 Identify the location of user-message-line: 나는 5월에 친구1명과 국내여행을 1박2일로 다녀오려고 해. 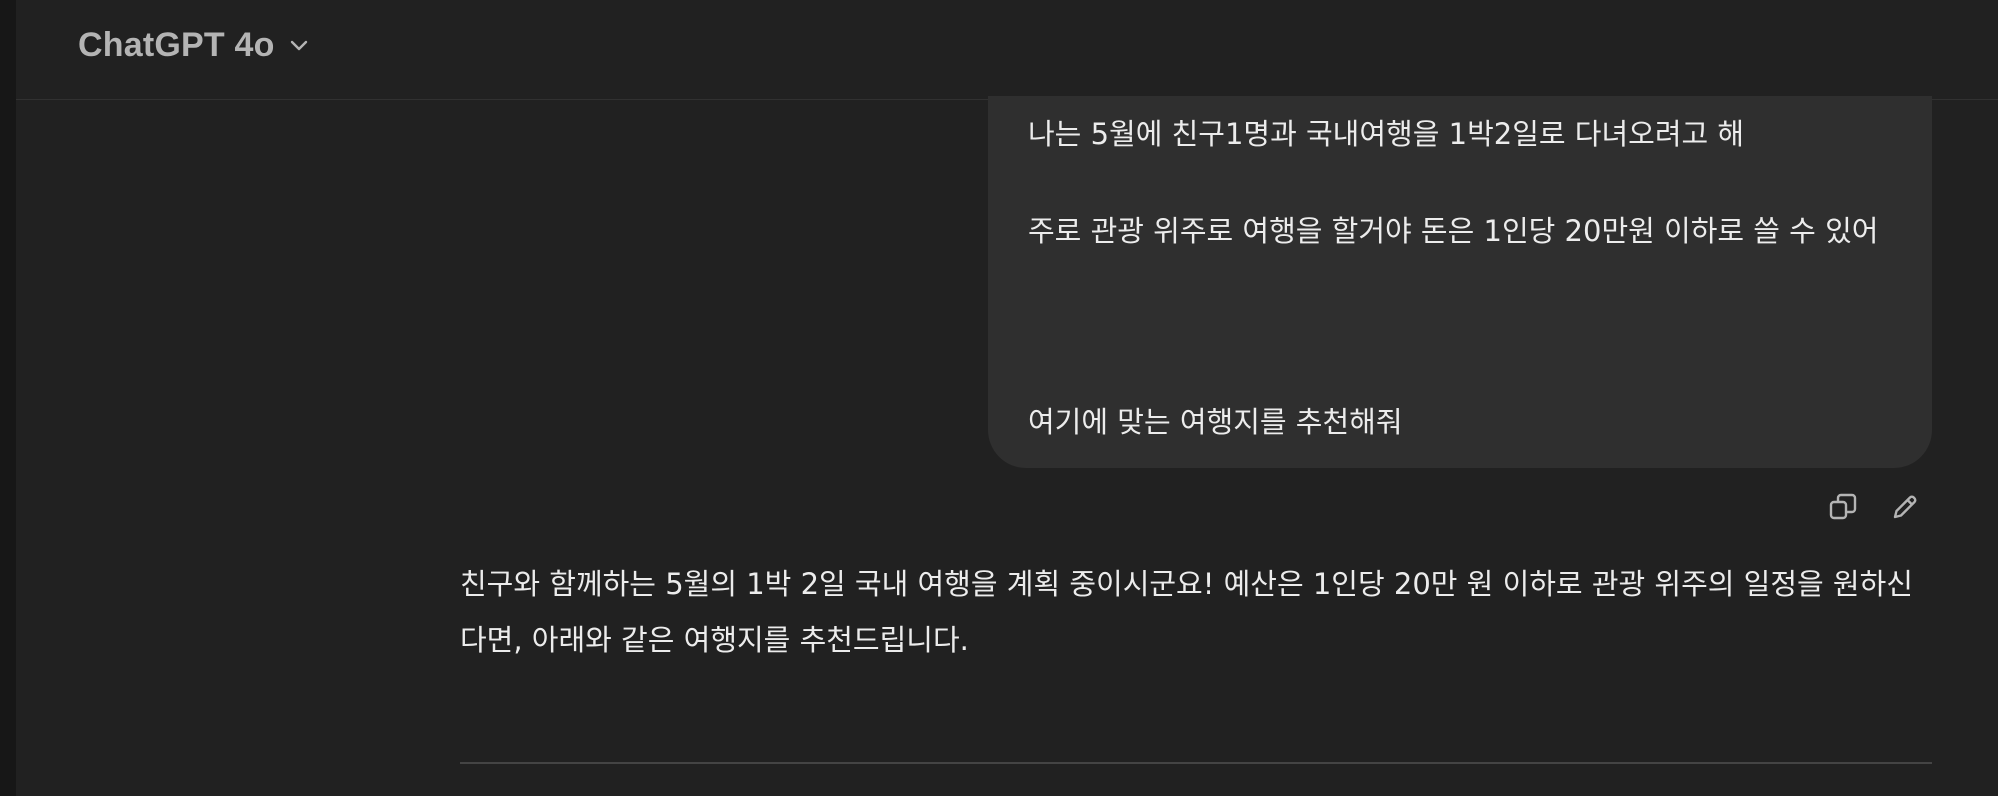
(1386, 134).